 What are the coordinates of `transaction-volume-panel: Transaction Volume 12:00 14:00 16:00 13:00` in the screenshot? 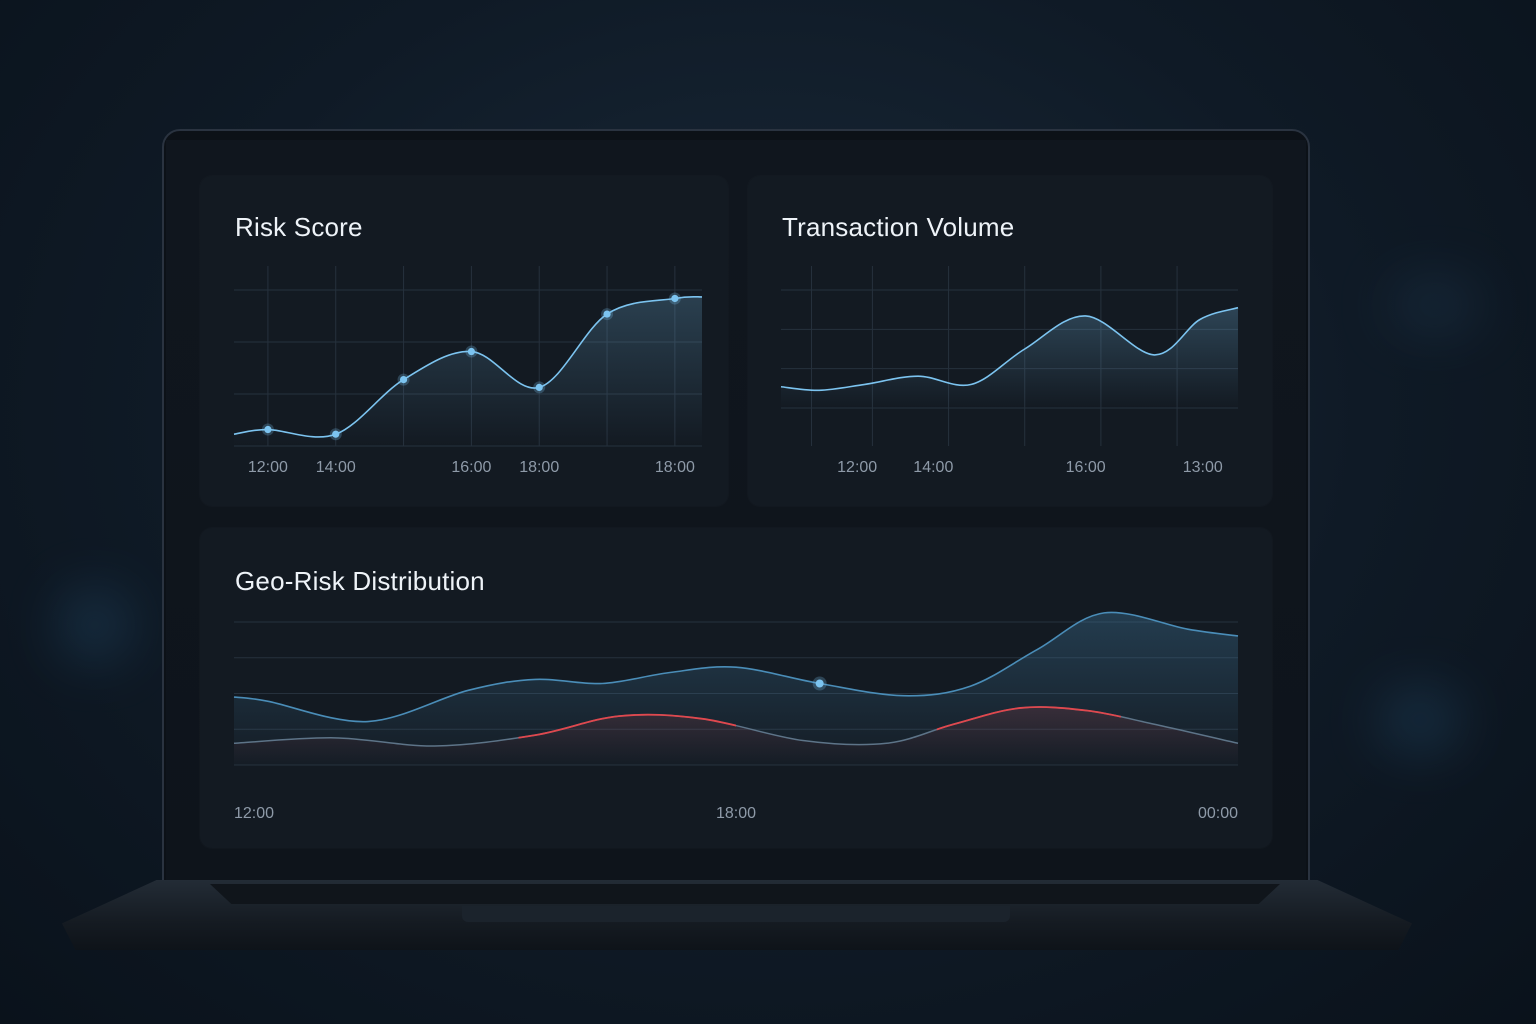 It's located at (1010, 341).